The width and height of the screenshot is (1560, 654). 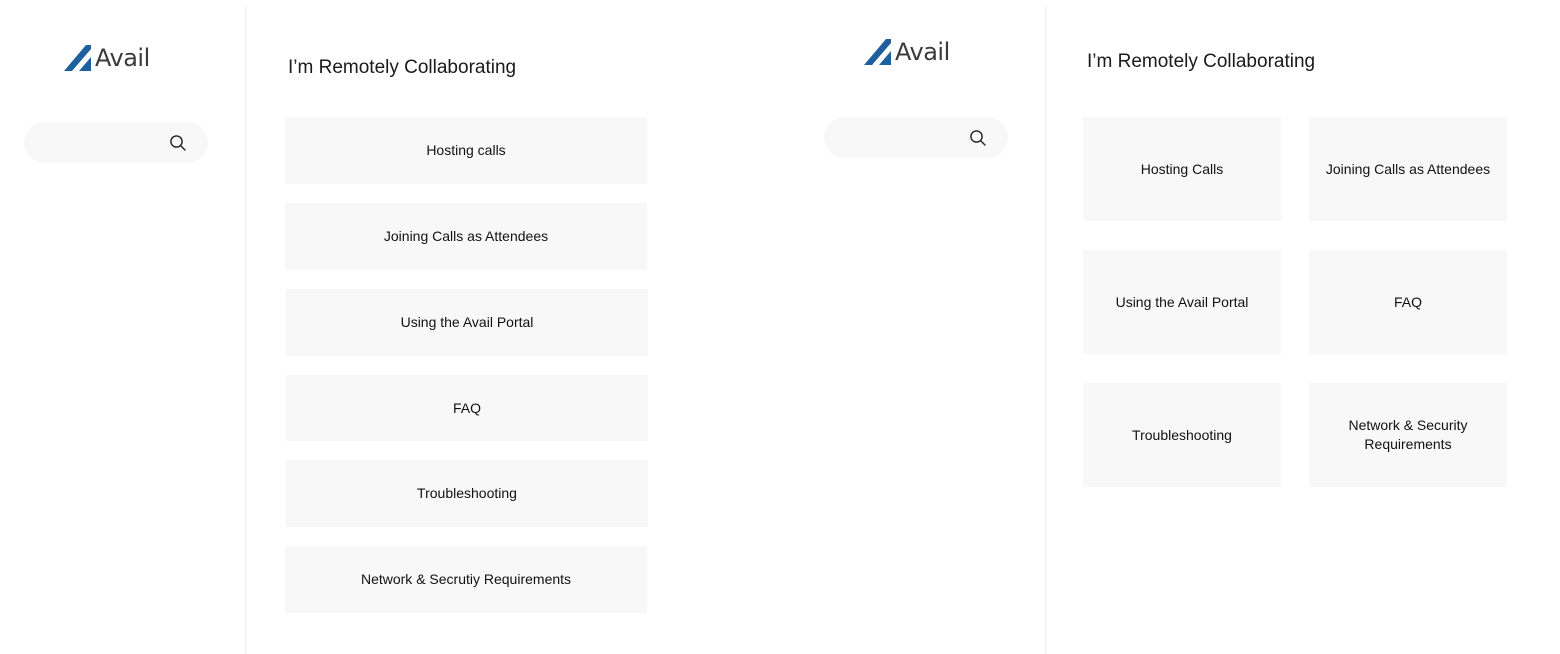 I want to click on topic-card-label: Hosting calls, so click(x=466, y=150).